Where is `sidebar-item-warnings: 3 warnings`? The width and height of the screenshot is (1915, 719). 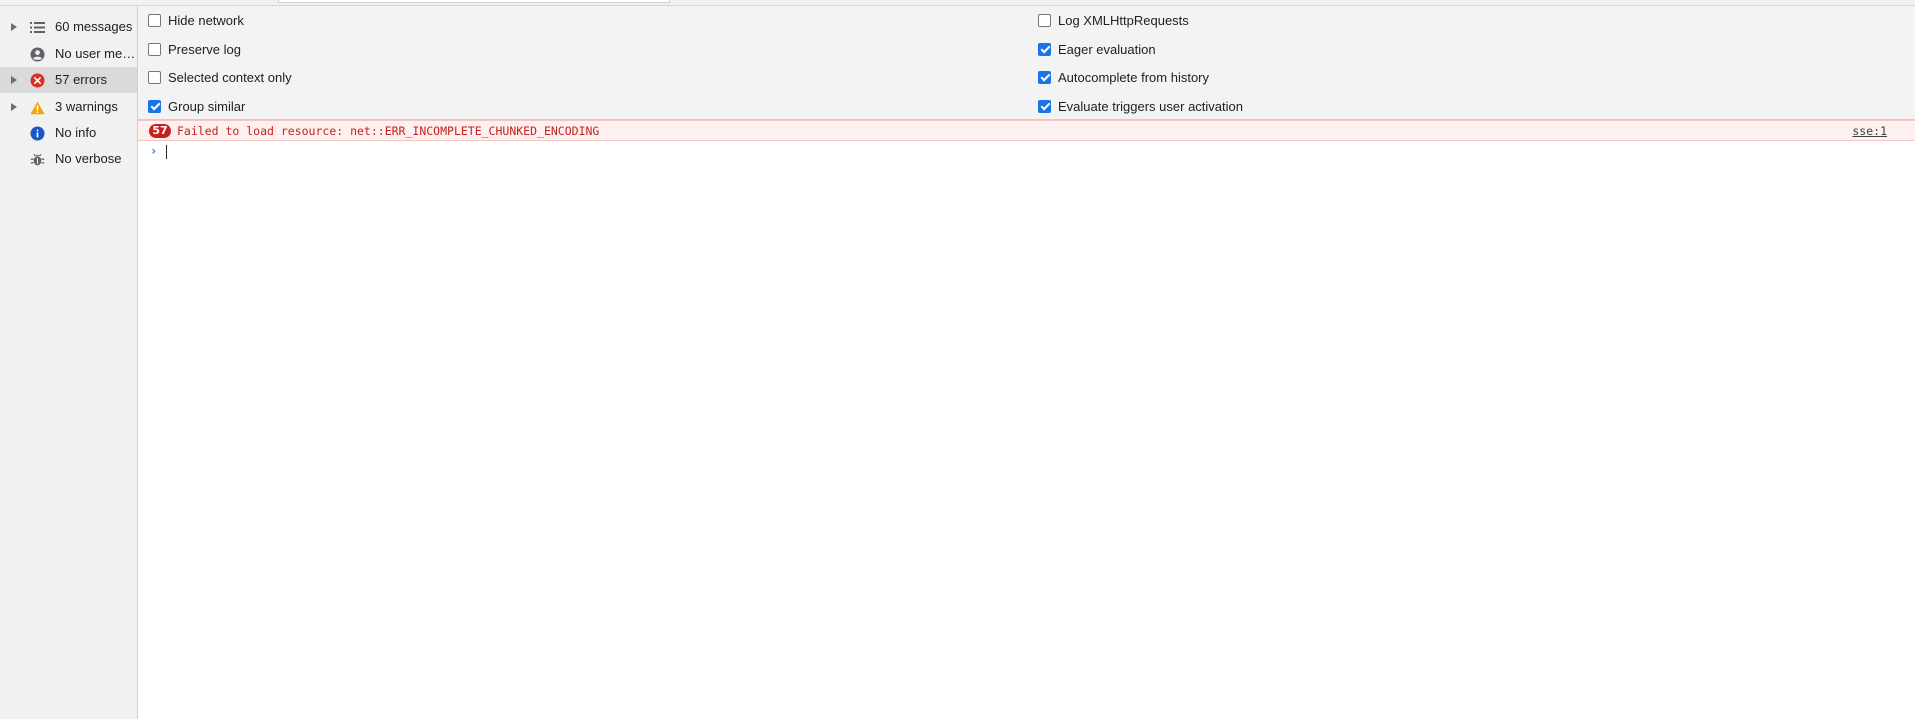
sidebar-item-warnings: 3 warnings is located at coordinates (68, 107).